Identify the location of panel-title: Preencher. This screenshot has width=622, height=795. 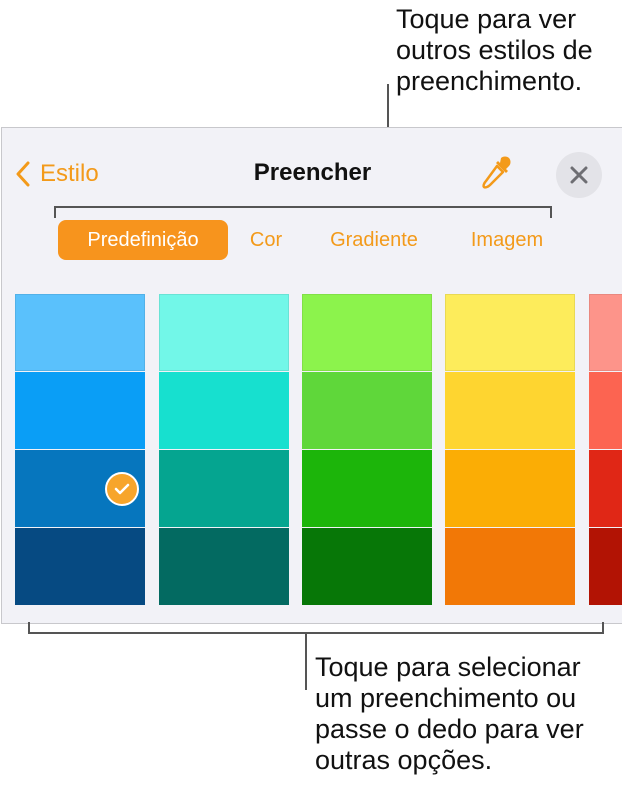
(312, 172).